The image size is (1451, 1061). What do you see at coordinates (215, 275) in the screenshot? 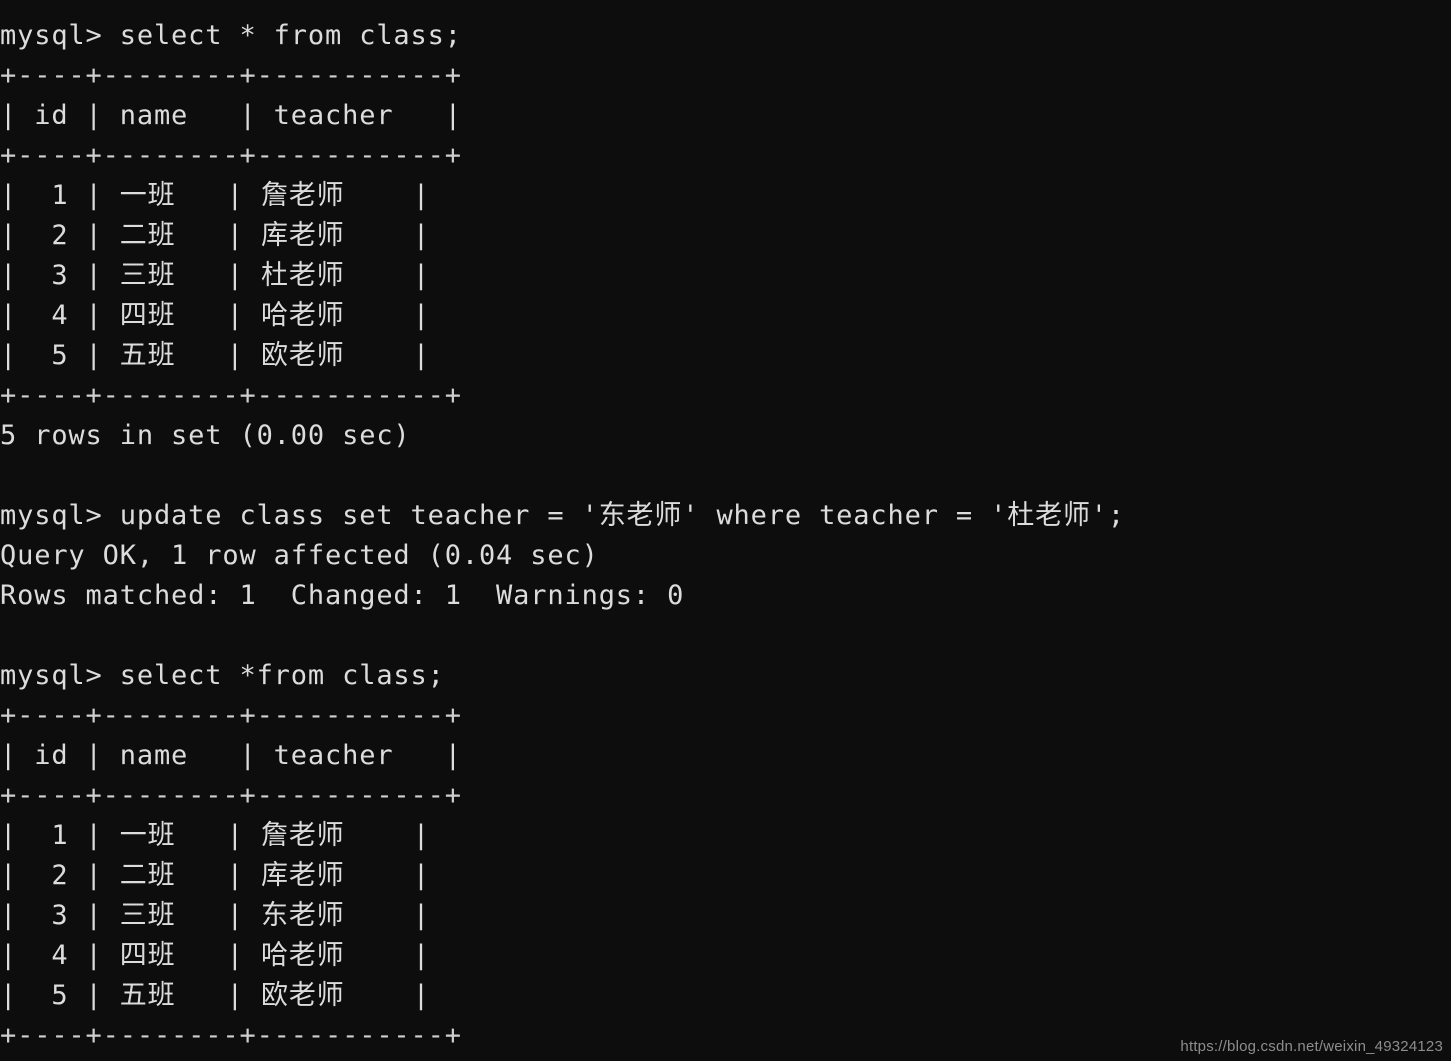
I see `table-row: | 3 | 三班 | 杜老师 |` at bounding box center [215, 275].